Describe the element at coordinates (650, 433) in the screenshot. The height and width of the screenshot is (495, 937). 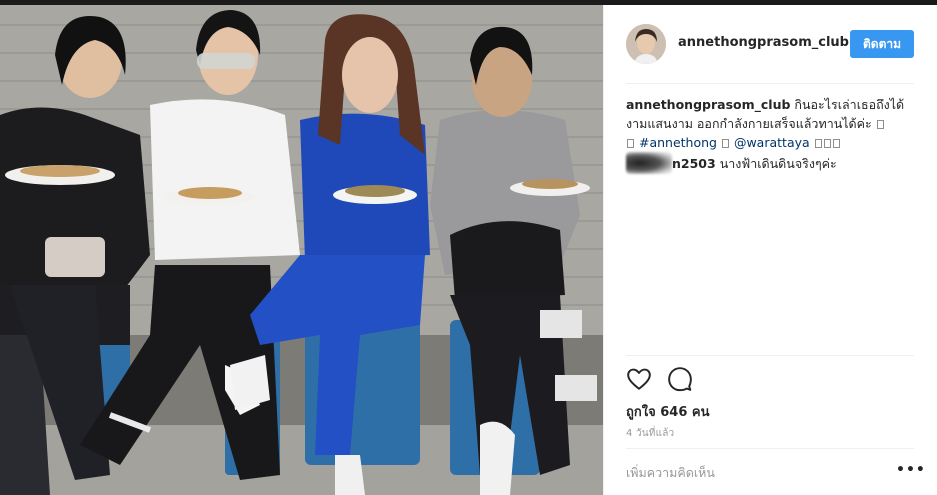
I see `post-timestamp: 4 วันที่แล้ว` at that location.